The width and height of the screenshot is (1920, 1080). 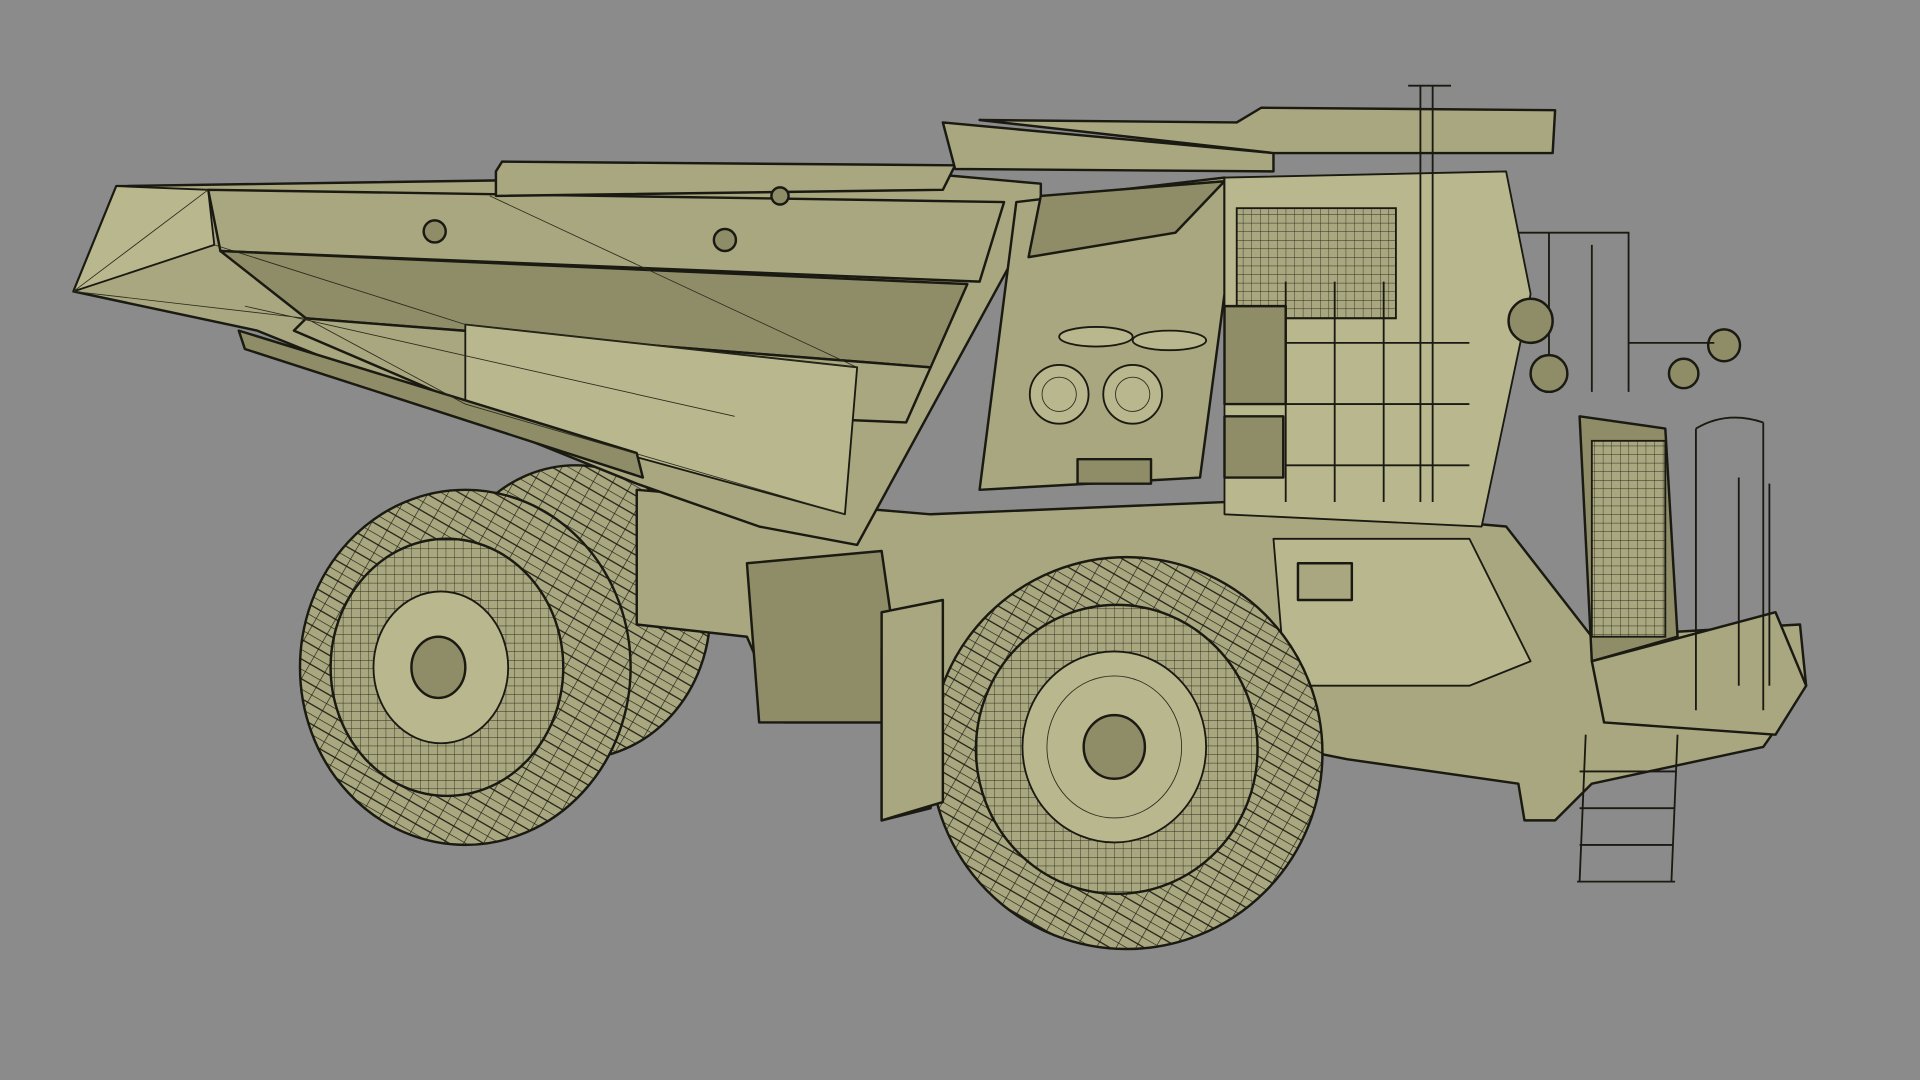 What do you see at coordinates (1126, 753) in the screenshot?
I see `front-wheel` at bounding box center [1126, 753].